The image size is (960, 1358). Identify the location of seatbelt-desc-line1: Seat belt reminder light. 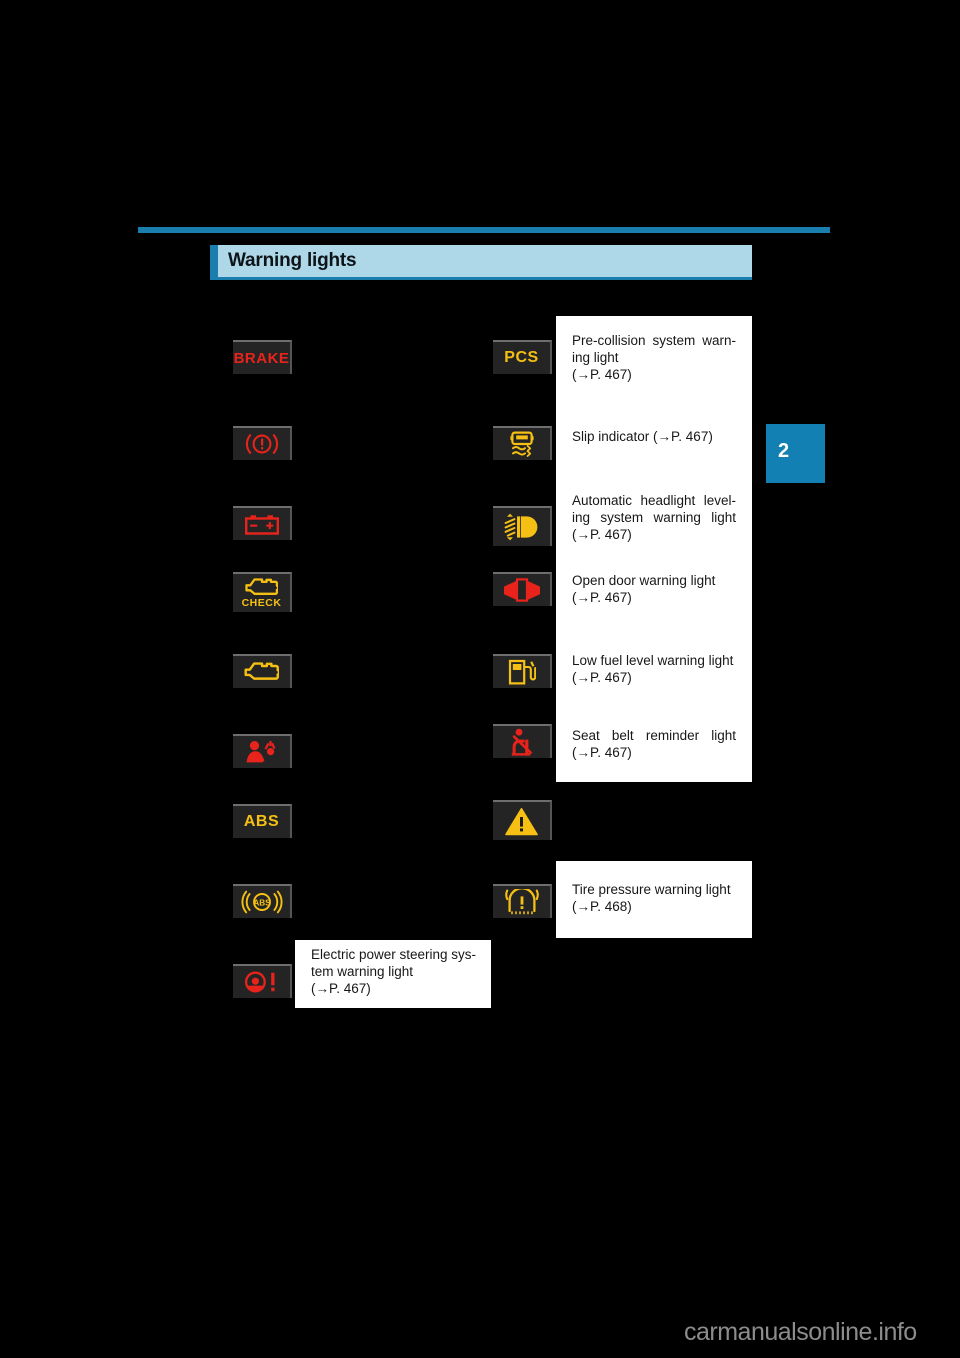
(654, 735).